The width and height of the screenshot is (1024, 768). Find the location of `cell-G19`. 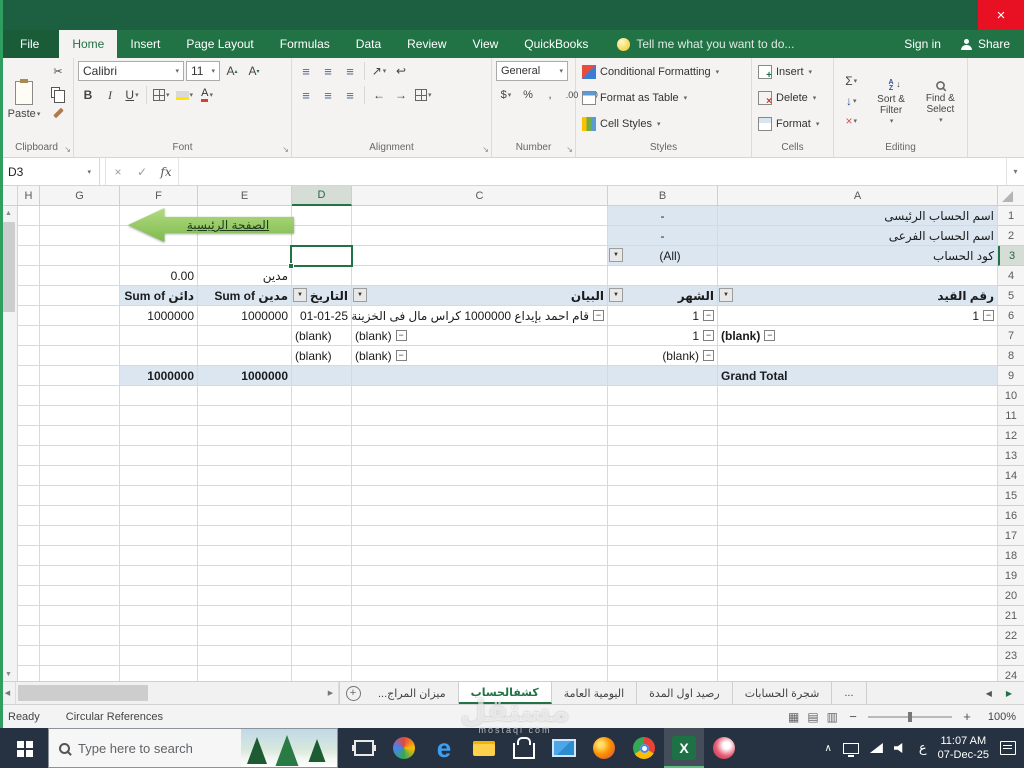

cell-G19 is located at coordinates (80, 576).